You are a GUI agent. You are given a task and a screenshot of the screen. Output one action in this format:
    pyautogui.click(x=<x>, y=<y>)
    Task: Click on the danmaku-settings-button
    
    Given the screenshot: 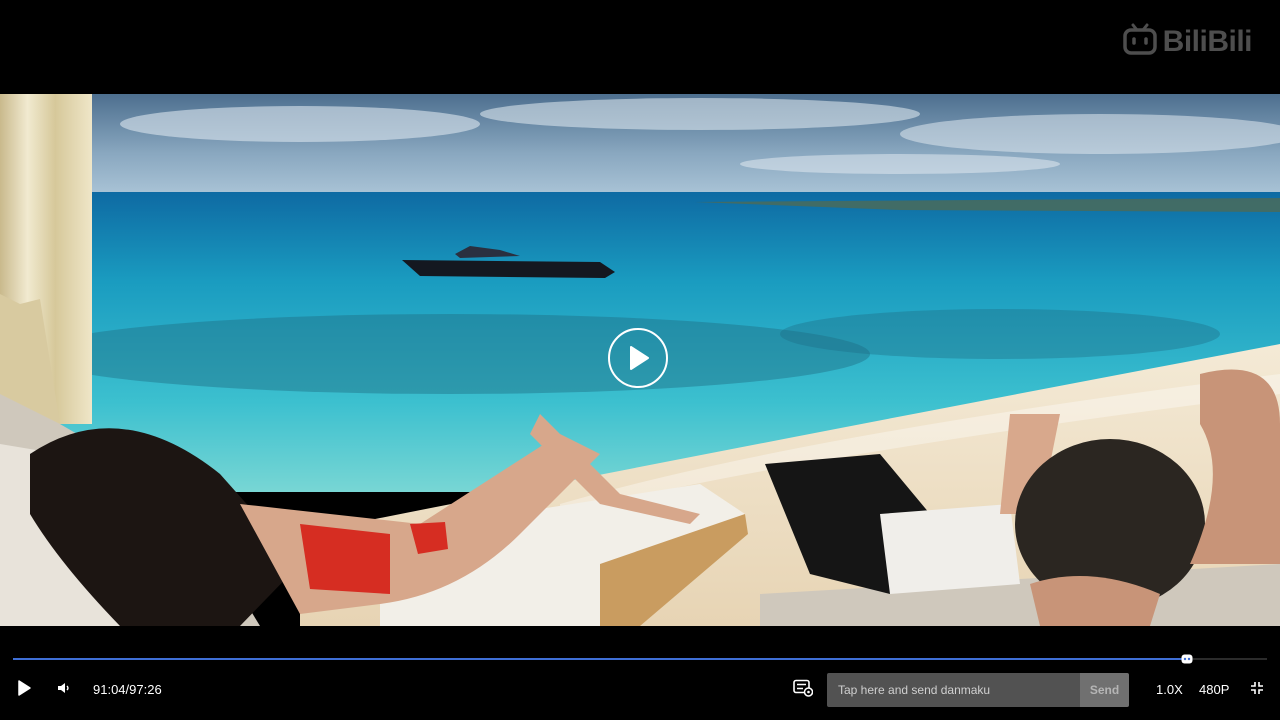 What is the action you would take?
    pyautogui.click(x=803, y=690)
    